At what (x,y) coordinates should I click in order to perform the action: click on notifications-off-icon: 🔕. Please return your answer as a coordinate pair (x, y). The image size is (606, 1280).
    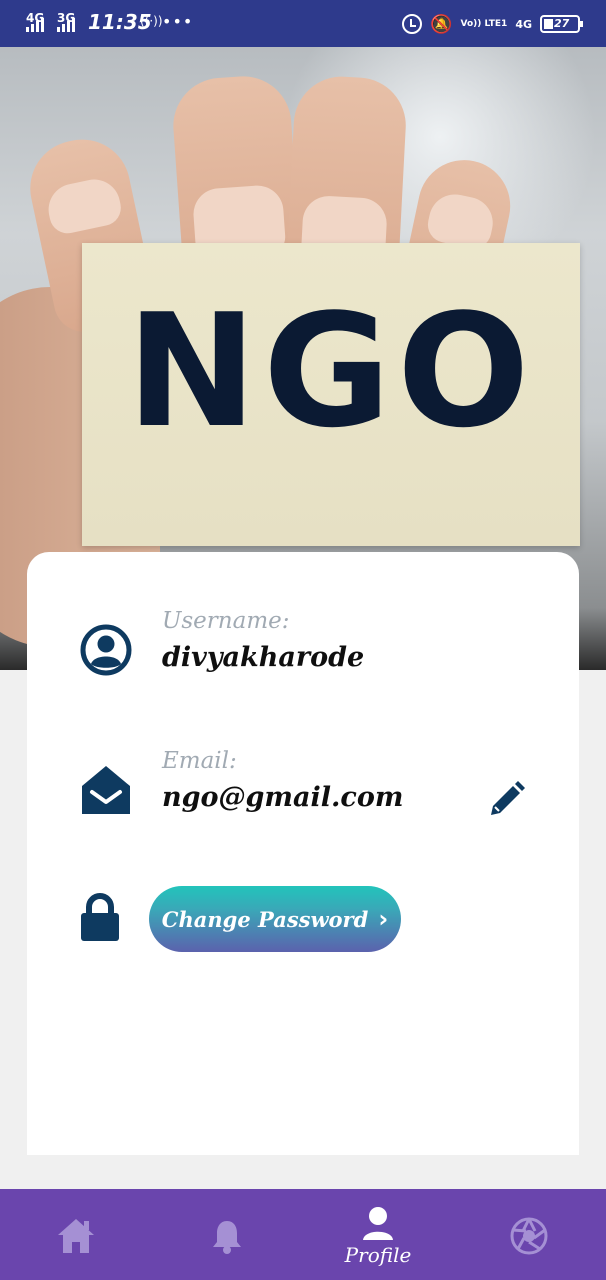
    Looking at the image, I should click on (441, 24).